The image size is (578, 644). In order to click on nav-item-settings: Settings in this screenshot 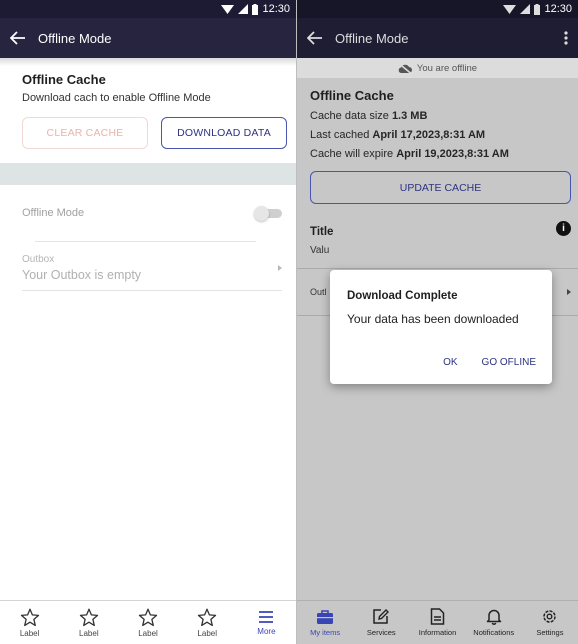, I will do `click(550, 622)`.